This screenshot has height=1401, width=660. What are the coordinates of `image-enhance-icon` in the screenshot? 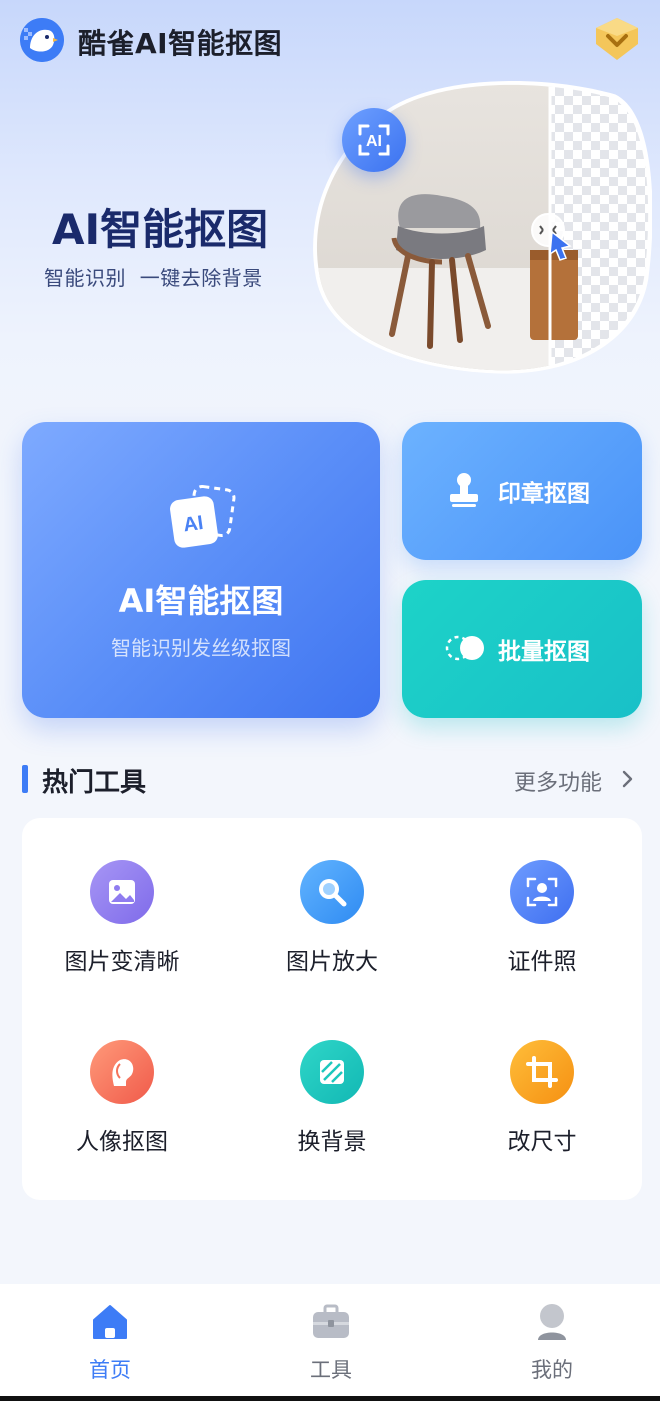 It's located at (122, 892).